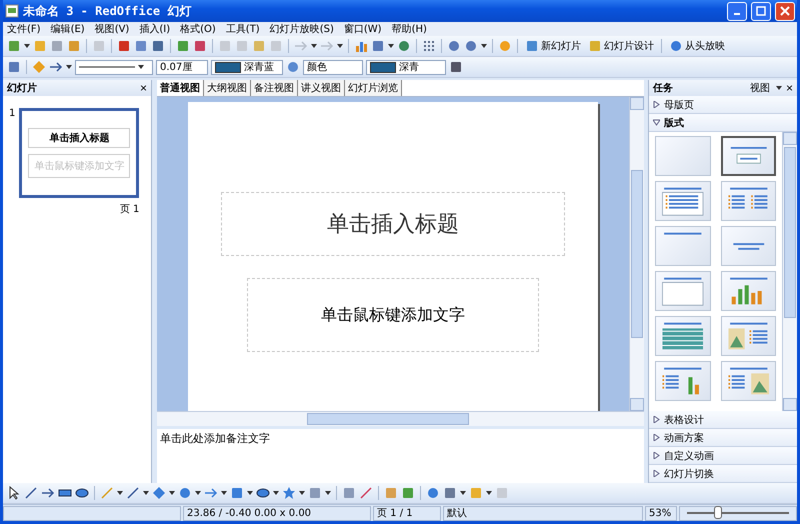  Describe the element at coordinates (406, 67) in the screenshot. I see `fill-color-dropdown: 深青` at that location.